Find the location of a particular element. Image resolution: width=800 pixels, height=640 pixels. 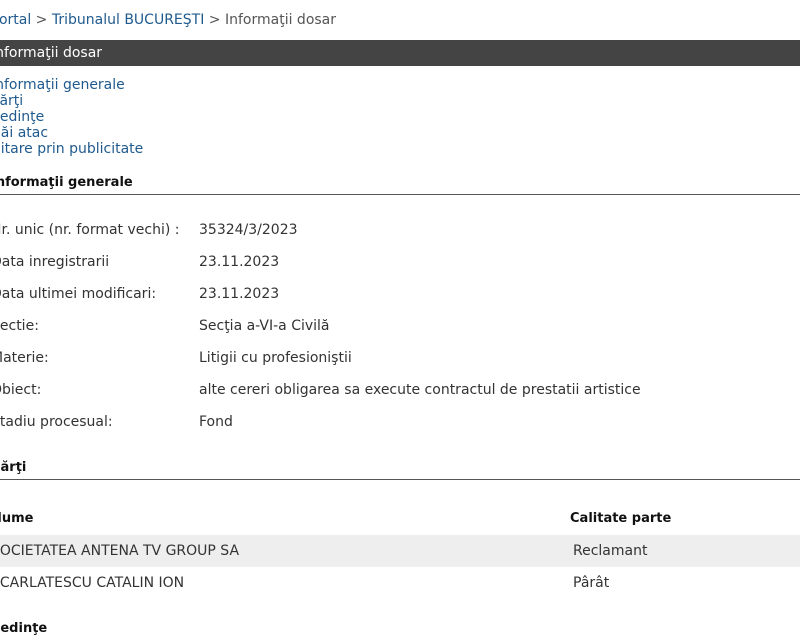

party-name: SOCIETATEA ANTENA TV GROUP SA is located at coordinates (285, 551).